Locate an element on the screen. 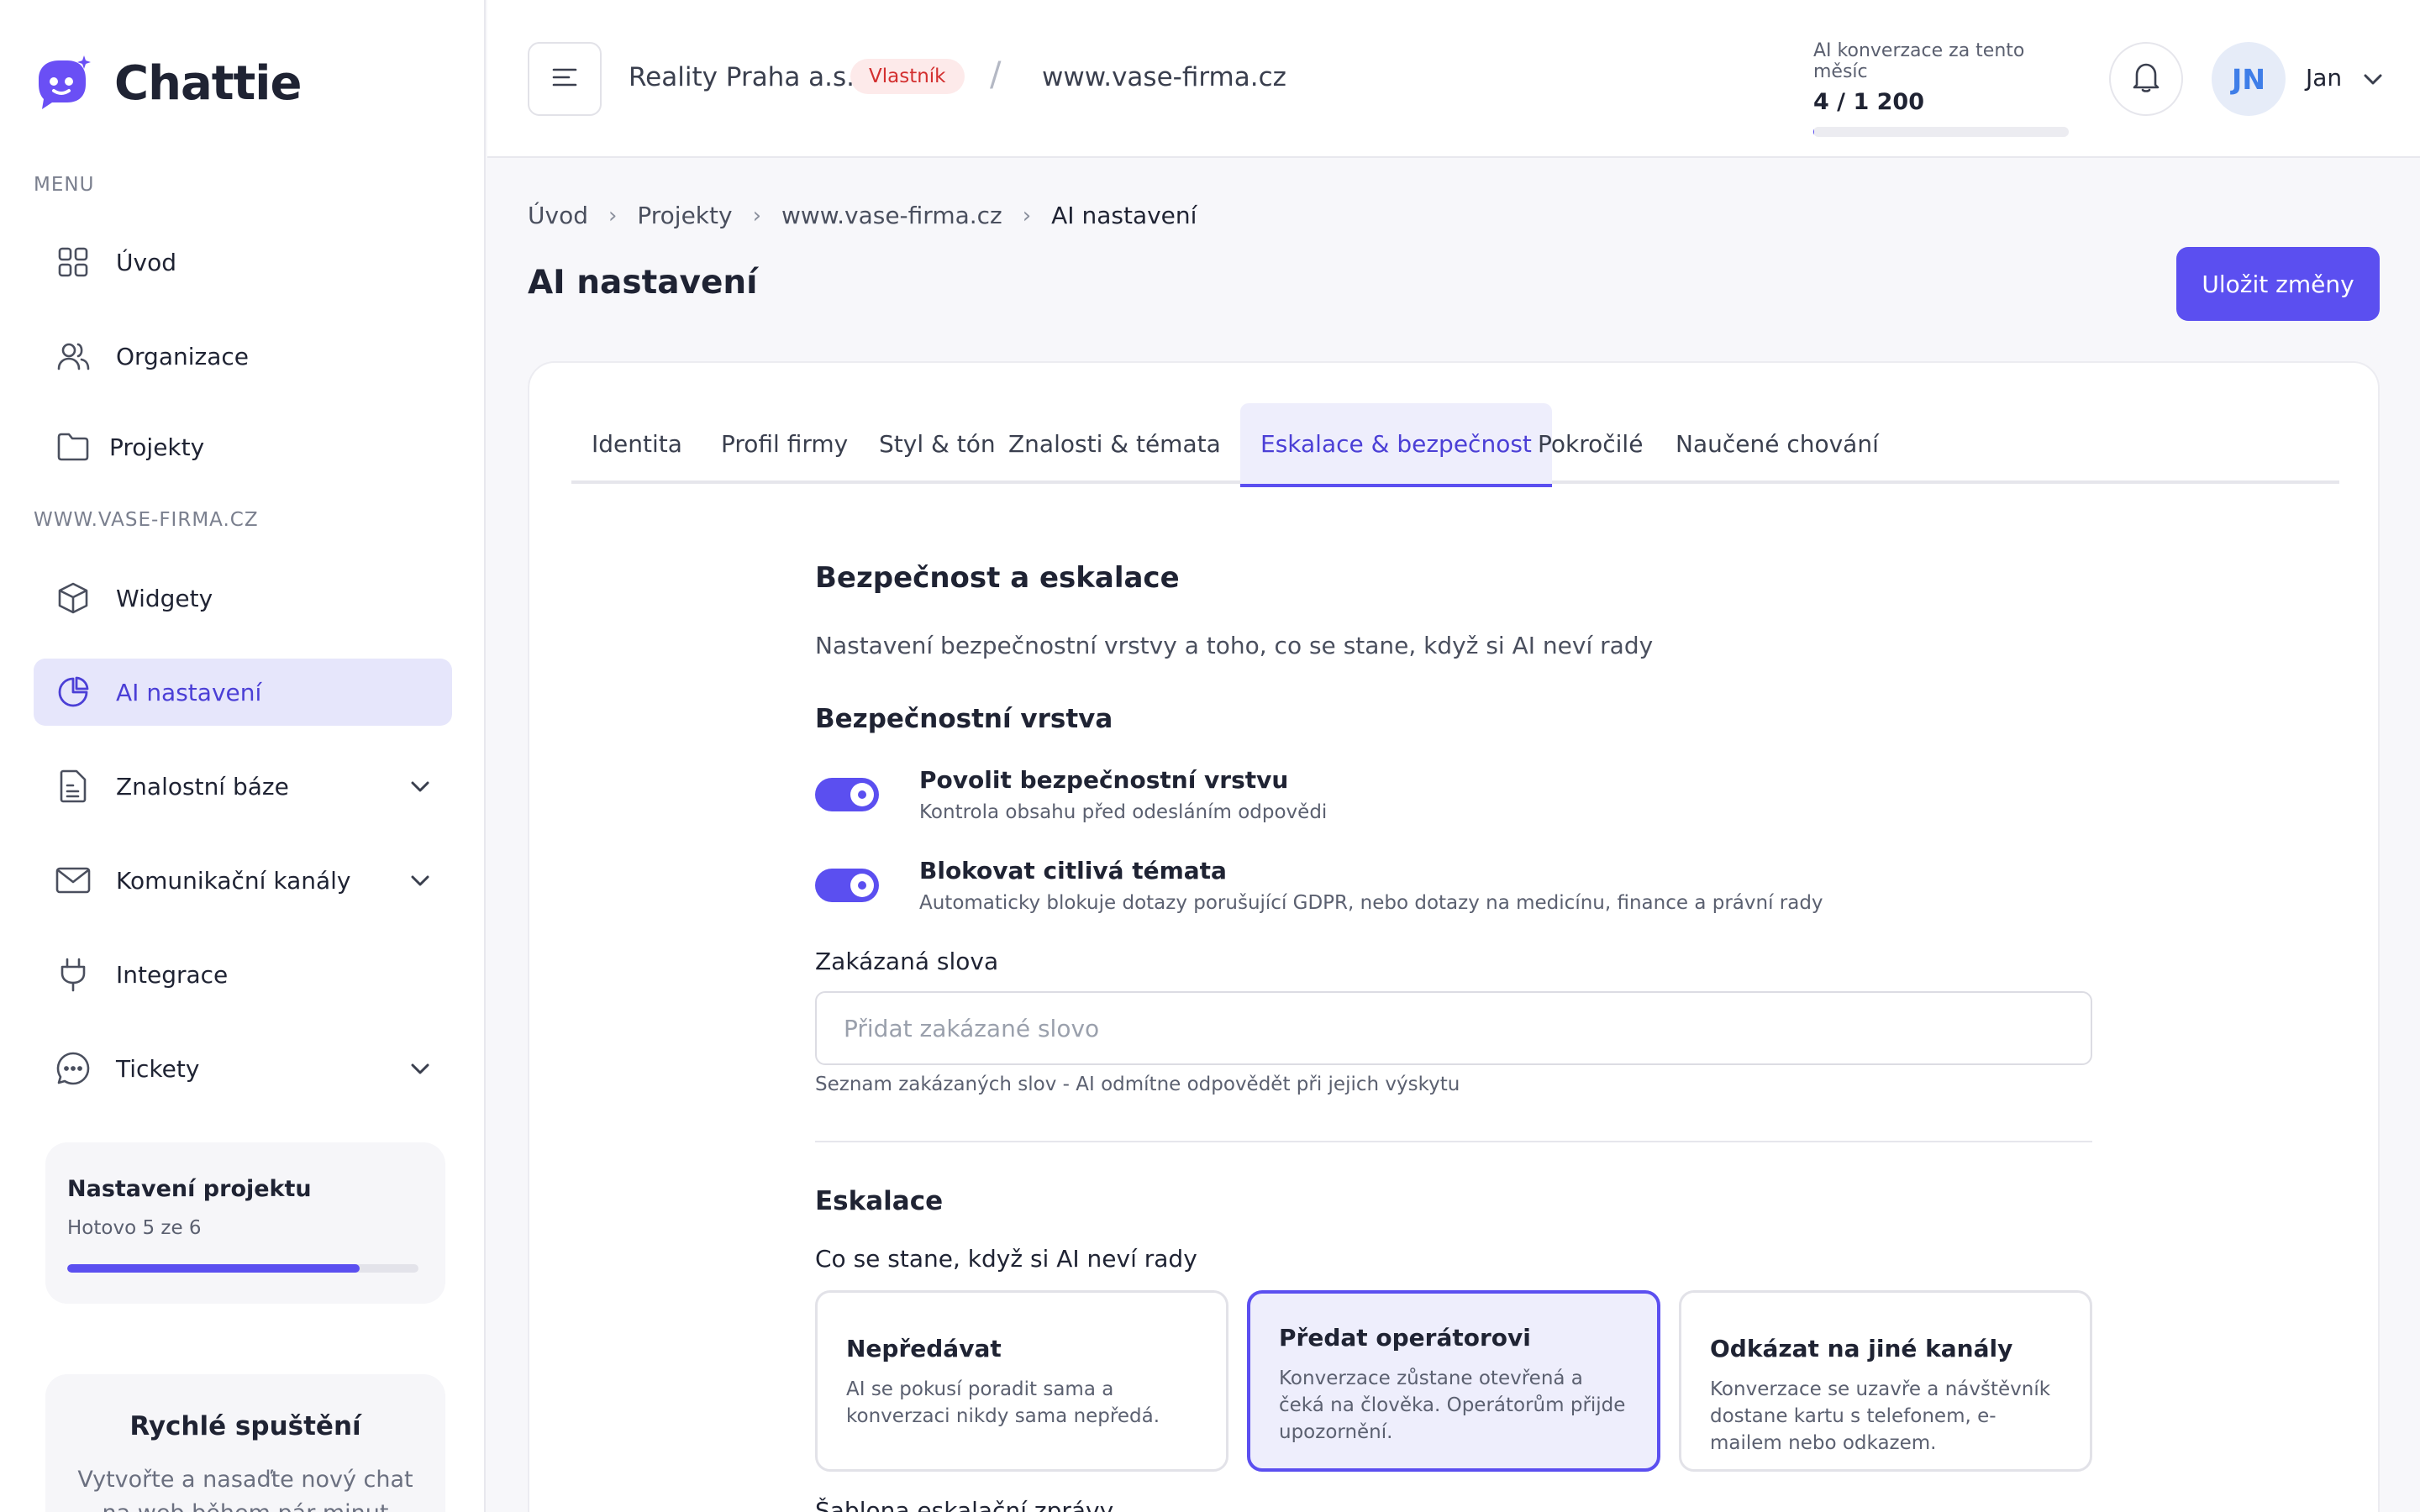  document-icon is located at coordinates (73, 786).